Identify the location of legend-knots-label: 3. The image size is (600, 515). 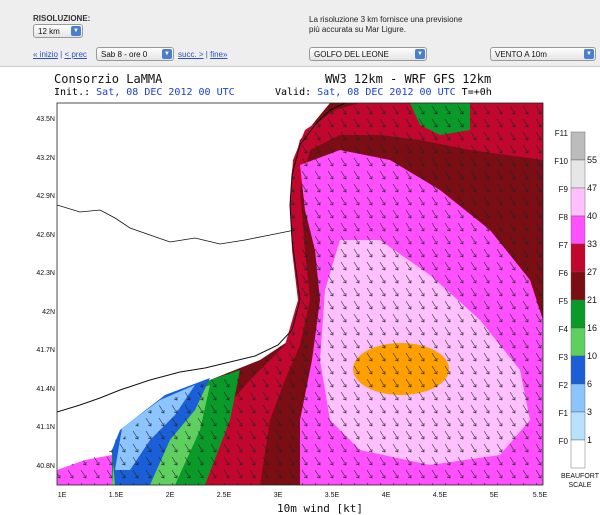
(589, 412).